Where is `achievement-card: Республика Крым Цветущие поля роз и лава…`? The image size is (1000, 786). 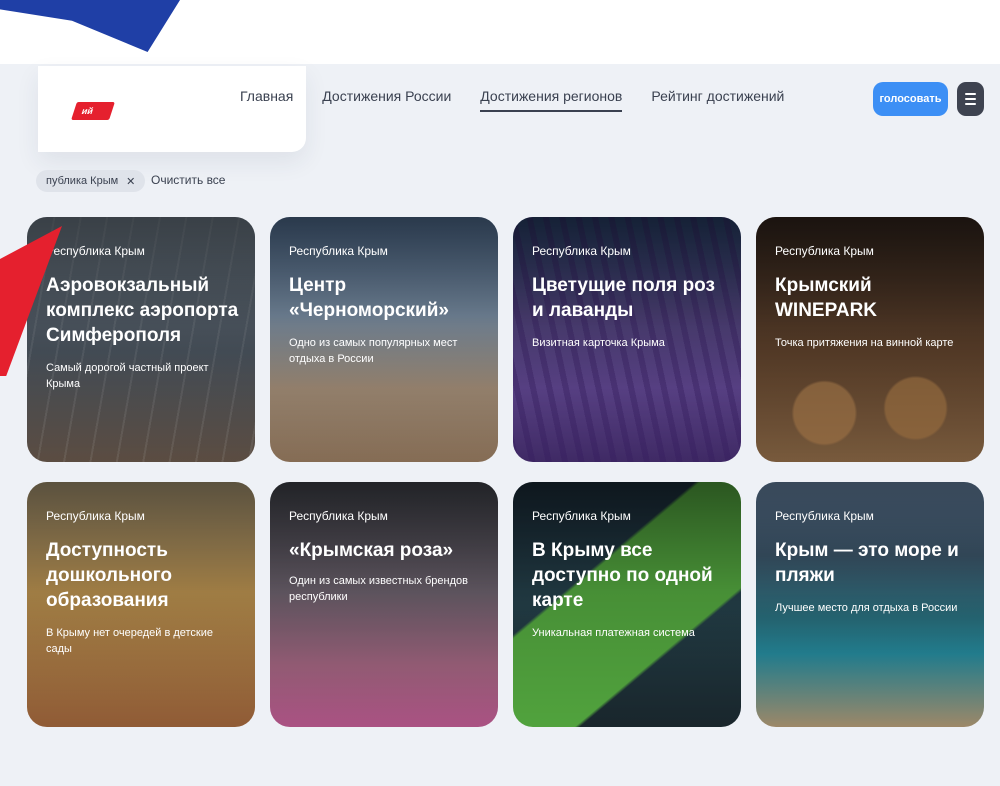
achievement-card: Республика Крым Цветущие поля роз и лава… is located at coordinates (627, 339).